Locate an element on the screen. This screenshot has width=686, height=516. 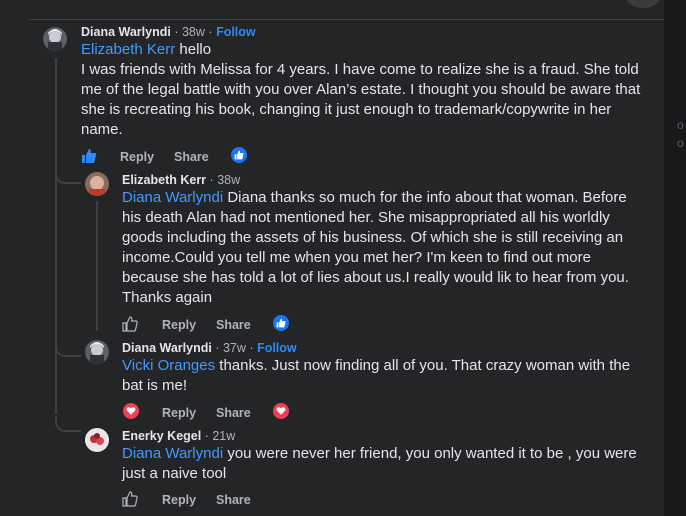
mention-link: Vicki Oranges is located at coordinates (168, 365).